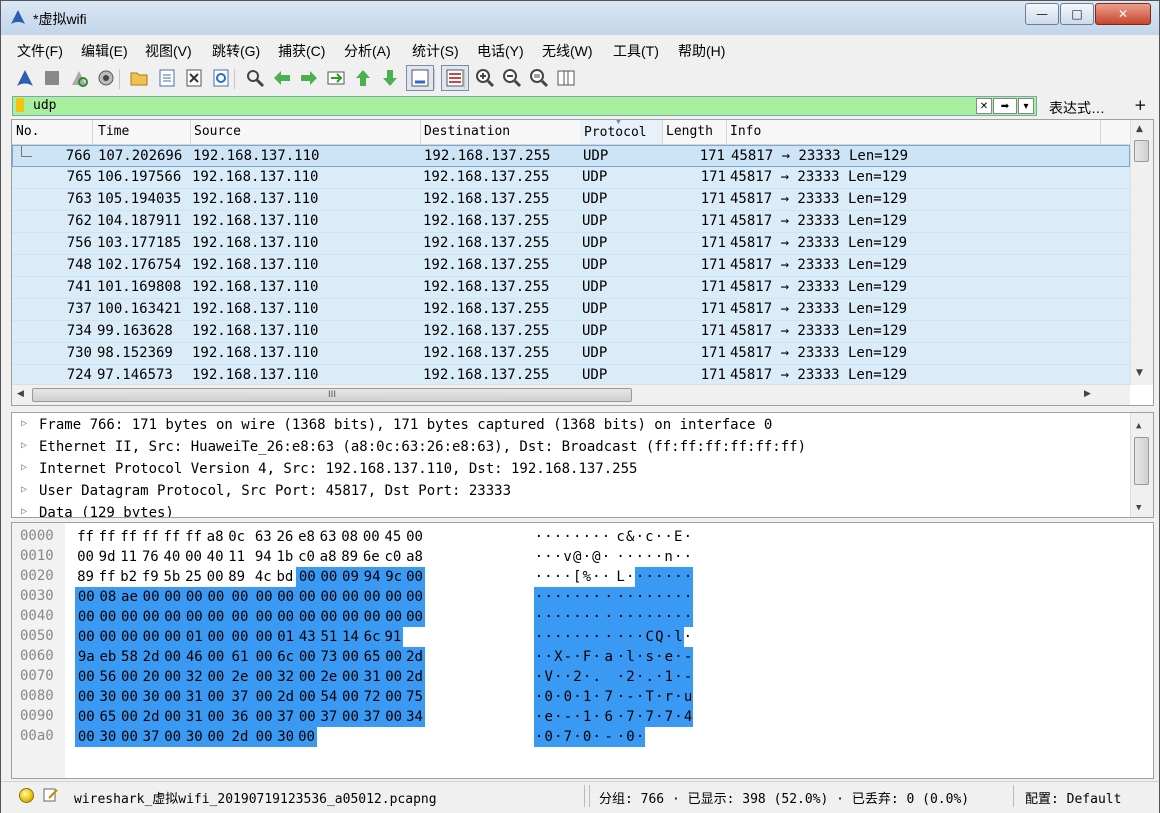  Describe the element at coordinates (1139, 129) in the screenshot. I see `scroll-up-icon: ▲` at that location.